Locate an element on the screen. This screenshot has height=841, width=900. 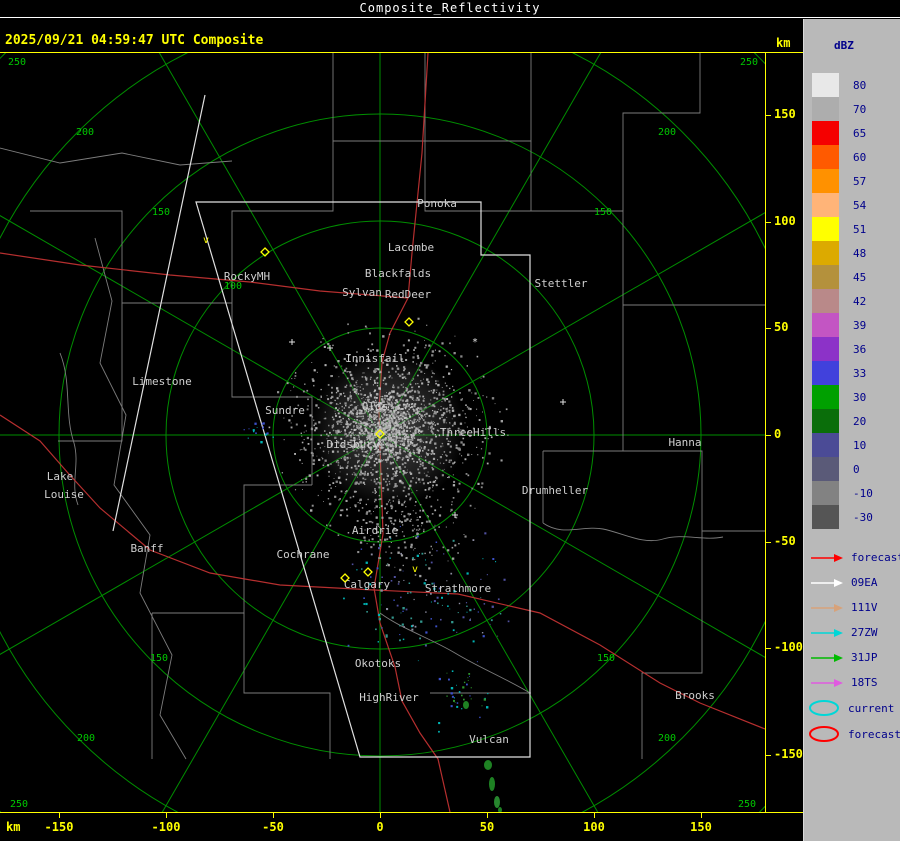
header-divider-line is located at coordinates (401, 52).